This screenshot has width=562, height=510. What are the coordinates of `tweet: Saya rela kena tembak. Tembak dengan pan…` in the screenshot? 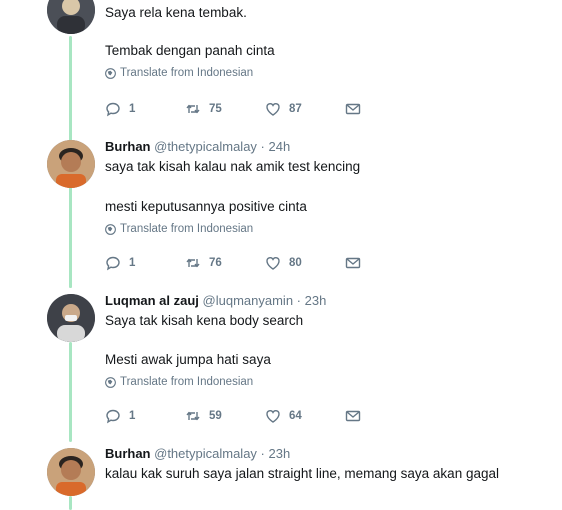 It's located at (328, 41).